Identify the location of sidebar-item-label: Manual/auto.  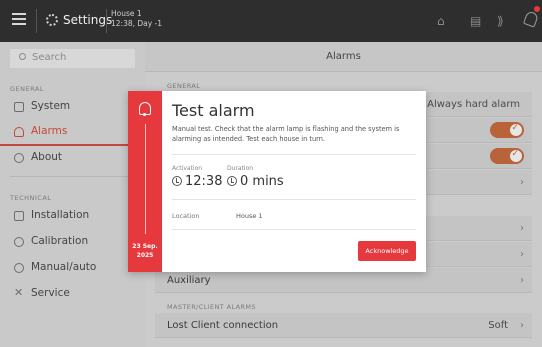
(64, 267).